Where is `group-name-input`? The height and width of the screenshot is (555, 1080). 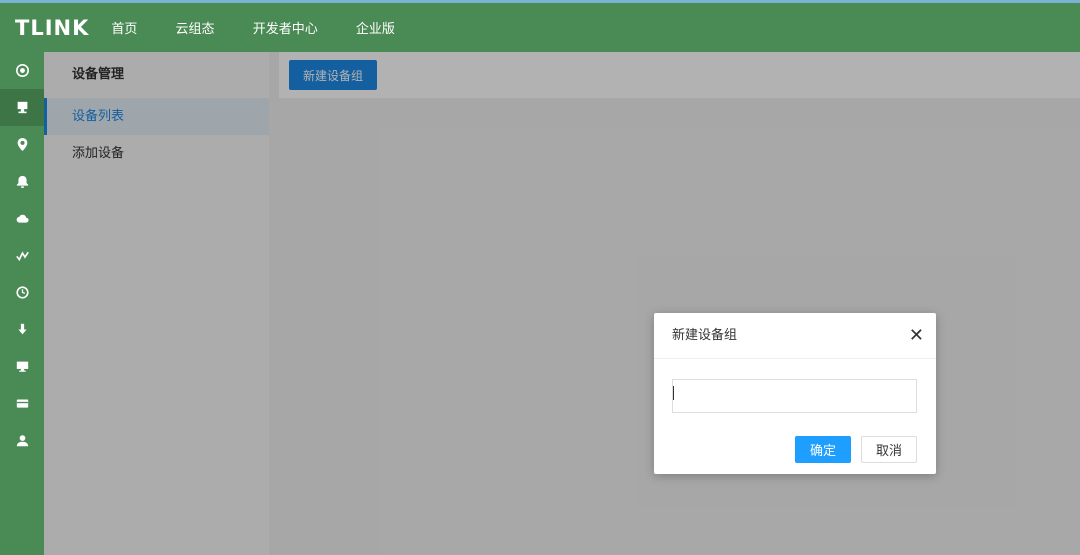 group-name-input is located at coordinates (794, 396).